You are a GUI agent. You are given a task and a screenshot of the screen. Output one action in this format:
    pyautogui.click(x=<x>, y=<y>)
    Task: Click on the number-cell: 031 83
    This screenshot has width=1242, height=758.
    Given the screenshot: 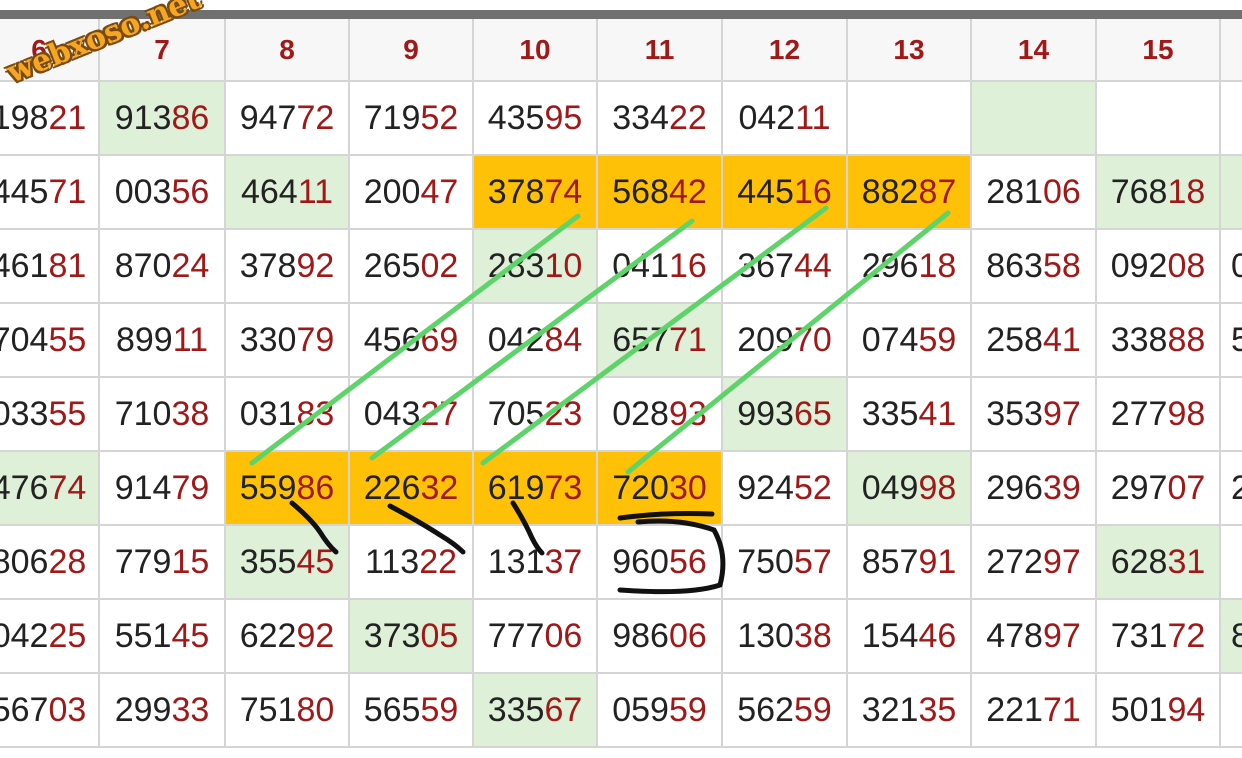 What is the action you would take?
    pyautogui.click(x=288, y=415)
    